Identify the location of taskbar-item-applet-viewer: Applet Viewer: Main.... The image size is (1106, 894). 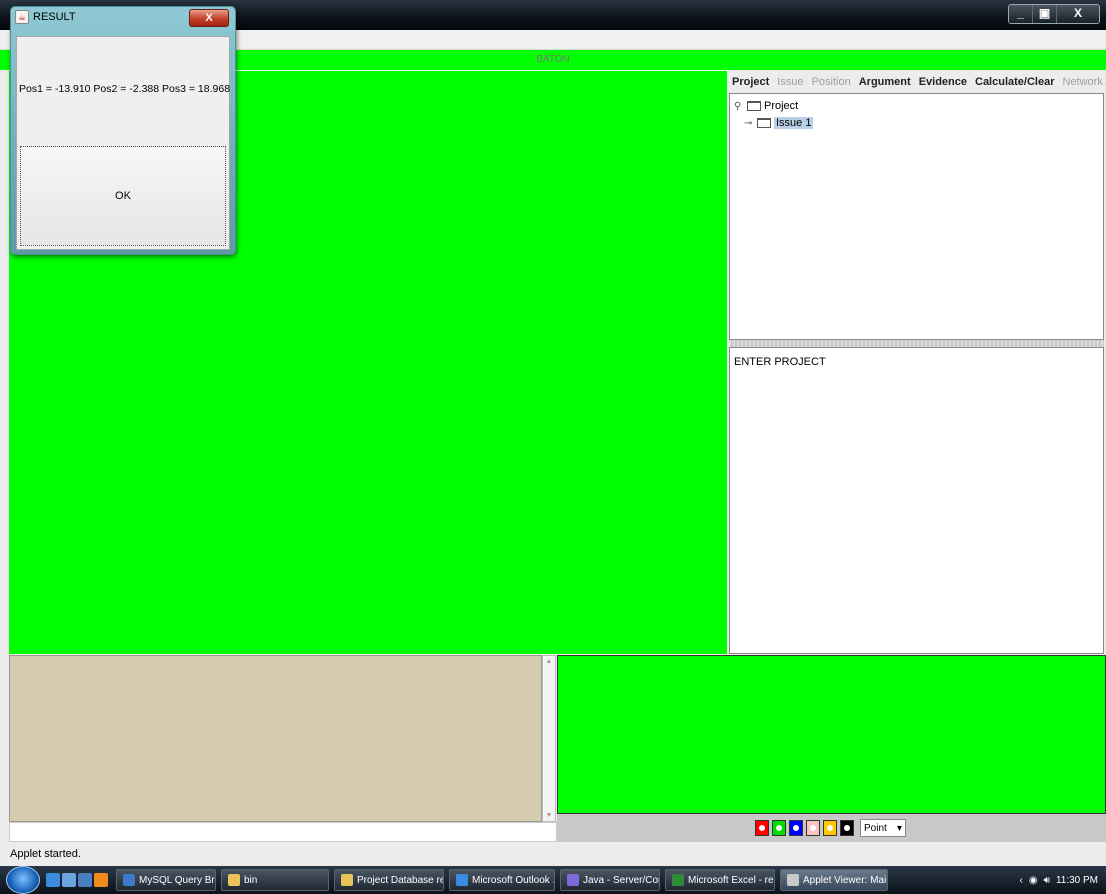
(834, 880).